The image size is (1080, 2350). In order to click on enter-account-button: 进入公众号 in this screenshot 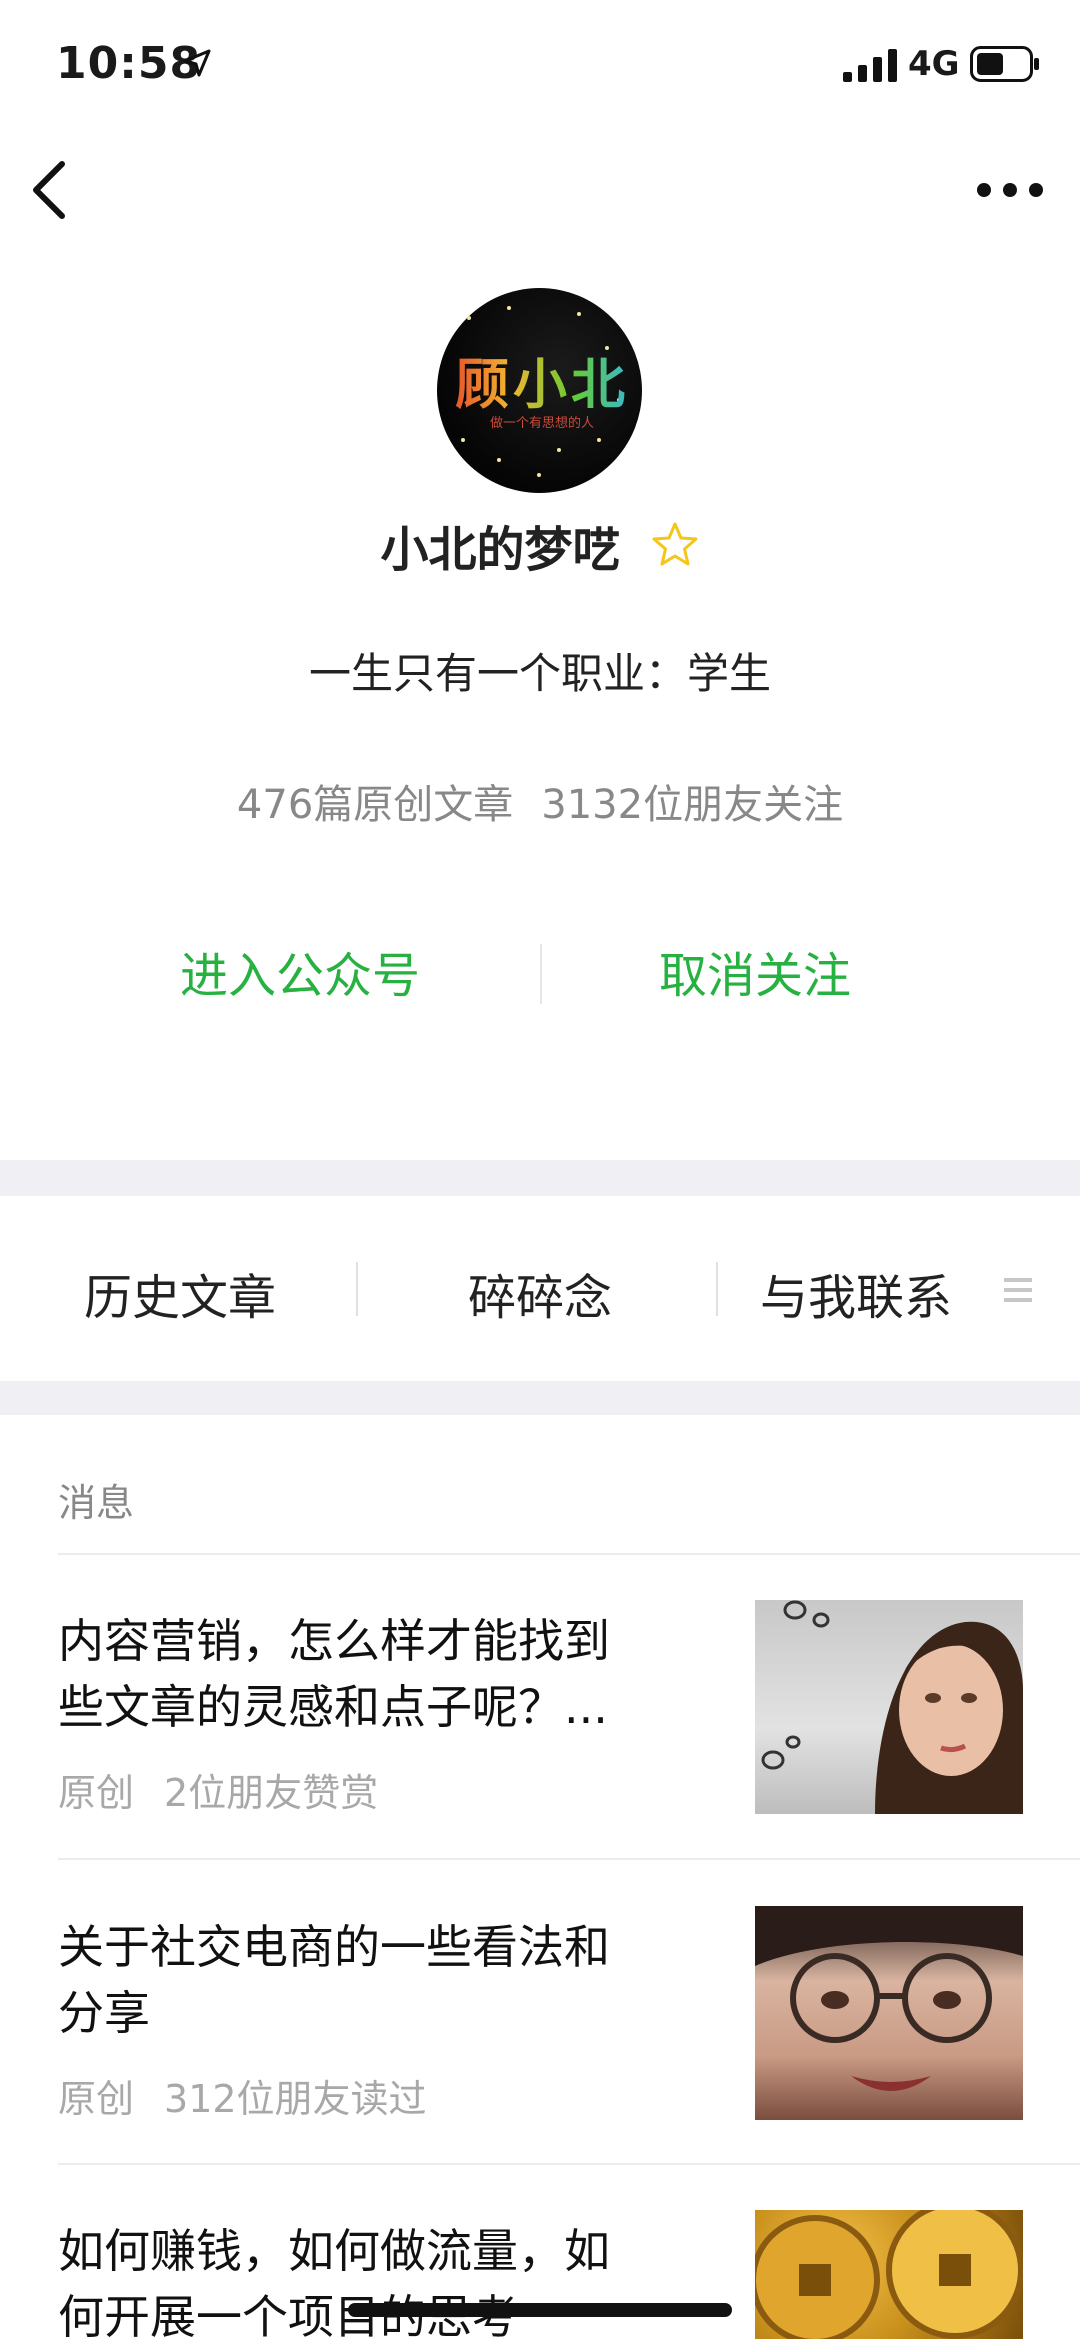, I will do `click(300, 971)`.